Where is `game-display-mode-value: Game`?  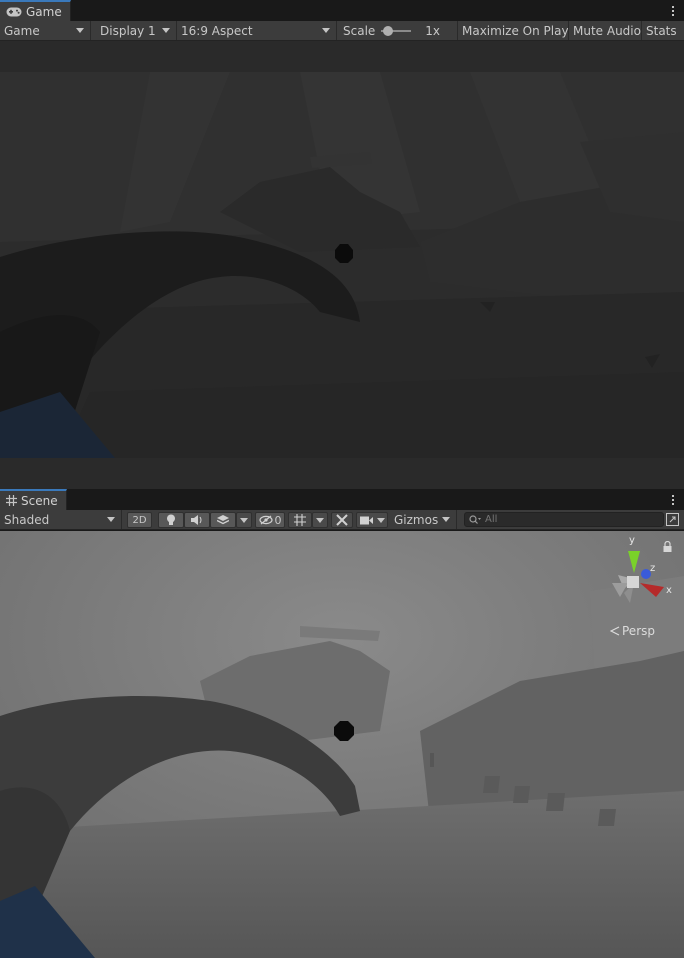
game-display-mode-value: Game is located at coordinates (22, 30).